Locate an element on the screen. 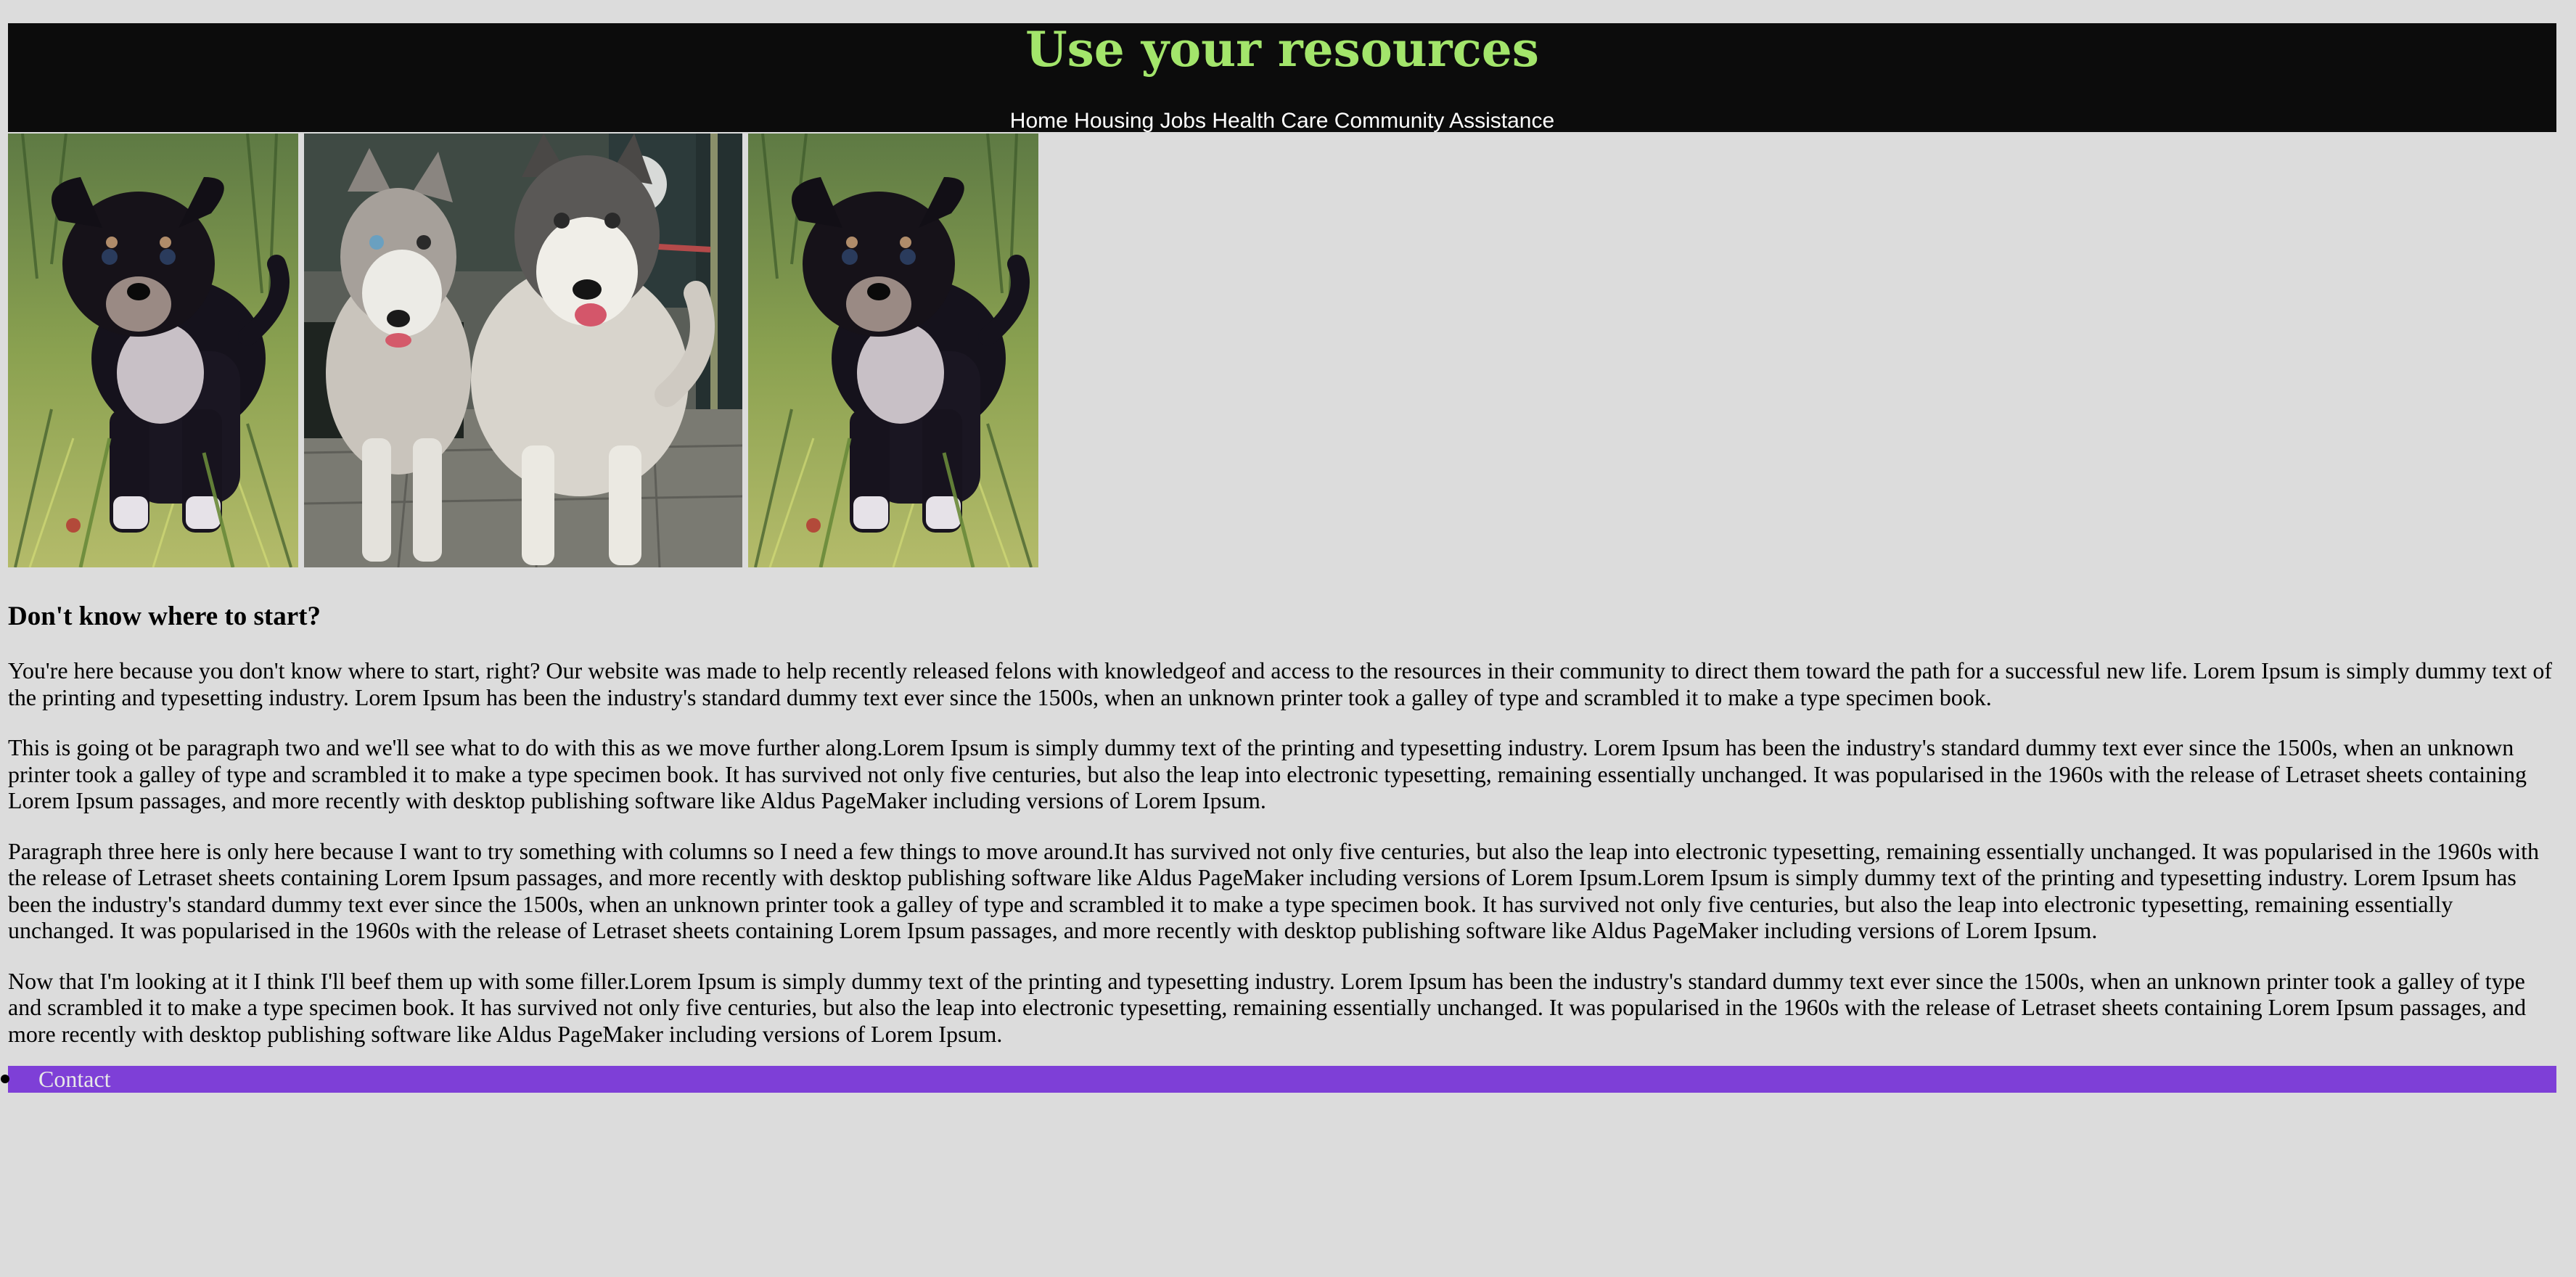 This screenshot has height=1277, width=2576. section-heading: Don't know where to start? is located at coordinates (164, 616).